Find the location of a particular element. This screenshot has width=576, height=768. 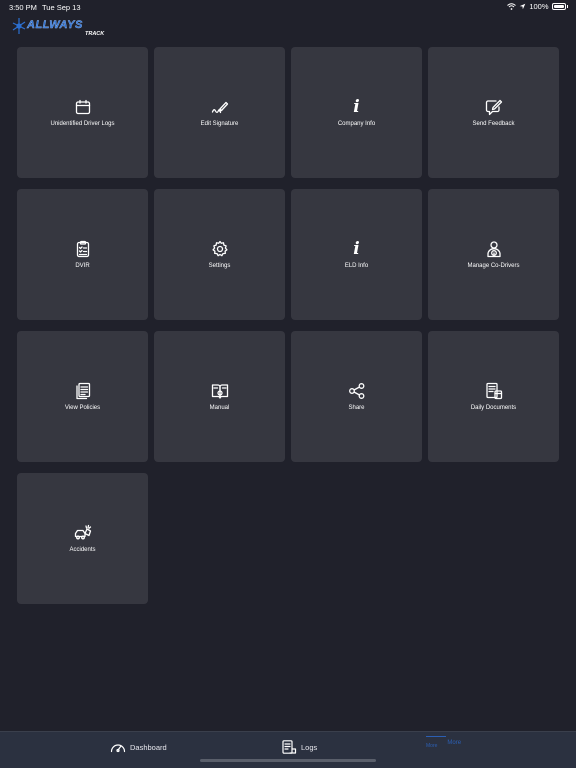

tile-send-feedback: Send Feedback is located at coordinates (493, 112).